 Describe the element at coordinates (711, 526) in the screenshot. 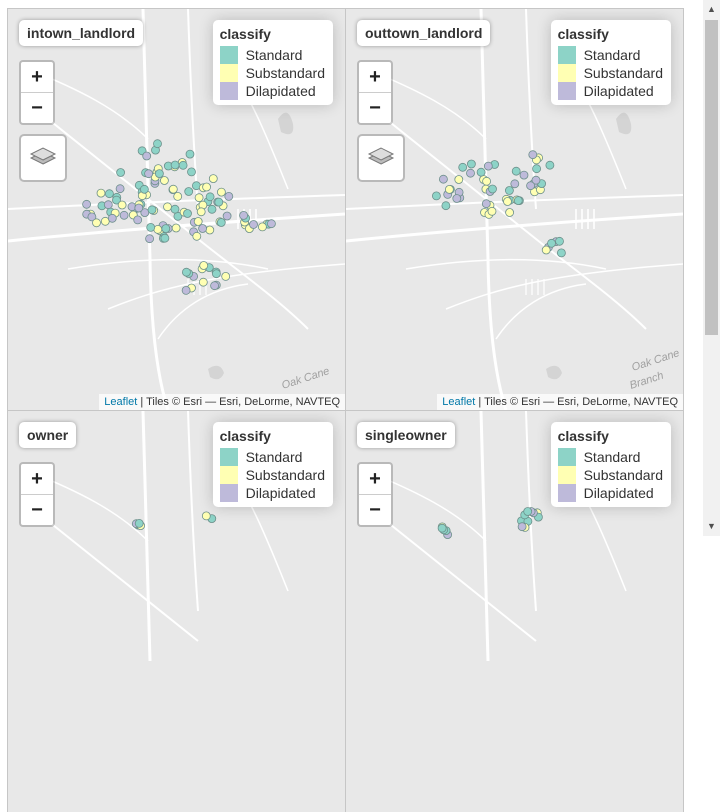

I see `scroll-down-icon: ▼` at that location.